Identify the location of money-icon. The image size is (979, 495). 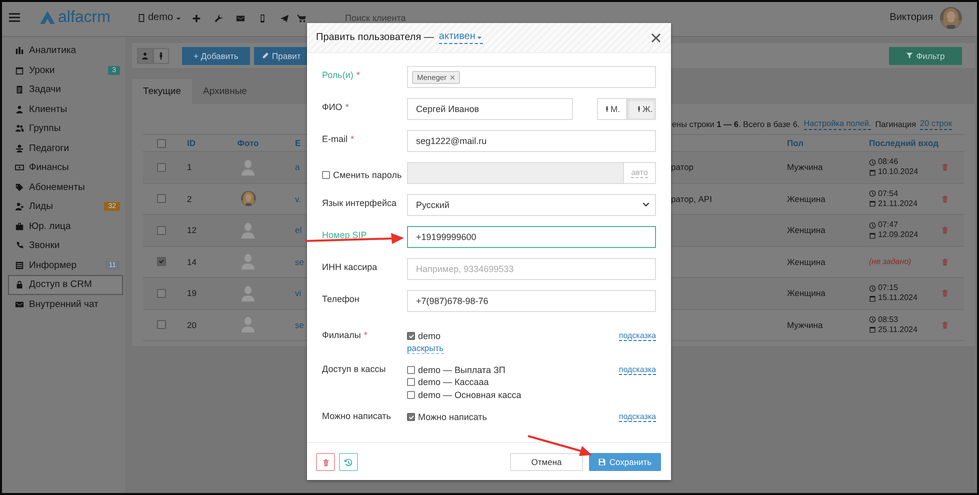
(19, 167).